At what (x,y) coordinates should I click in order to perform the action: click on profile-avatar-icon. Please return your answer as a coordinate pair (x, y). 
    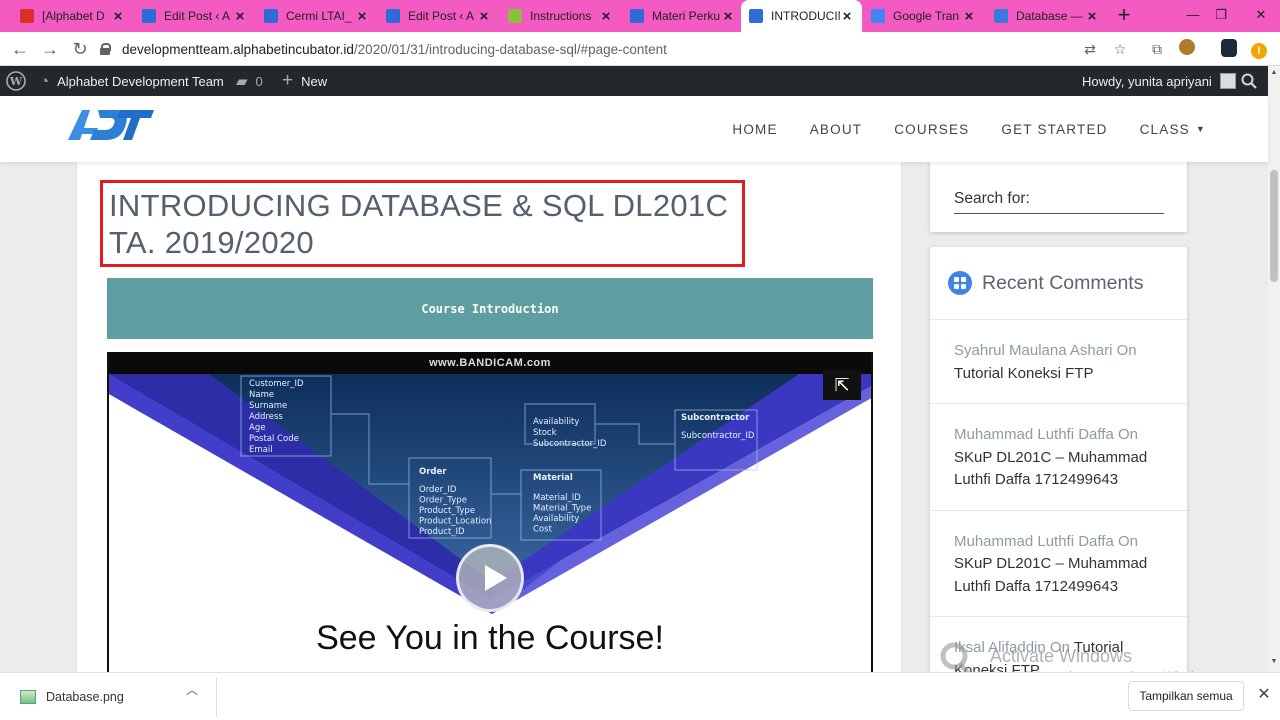
    Looking at the image, I should click on (1229, 49).